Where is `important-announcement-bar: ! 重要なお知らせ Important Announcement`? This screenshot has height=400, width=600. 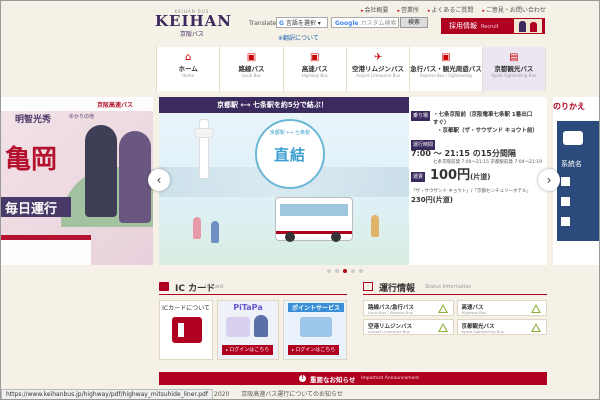
important-announcement-bar: ! 重要なお知らせ Important Announcement is located at coordinates (353, 378).